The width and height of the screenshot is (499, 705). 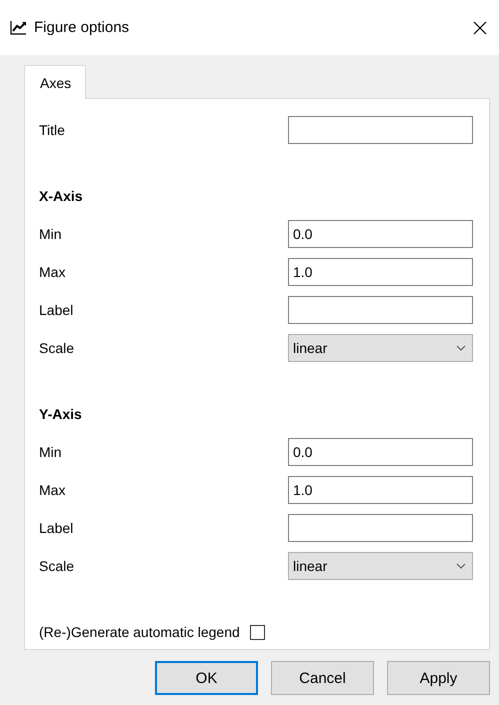 What do you see at coordinates (480, 27) in the screenshot?
I see `close-icon` at bounding box center [480, 27].